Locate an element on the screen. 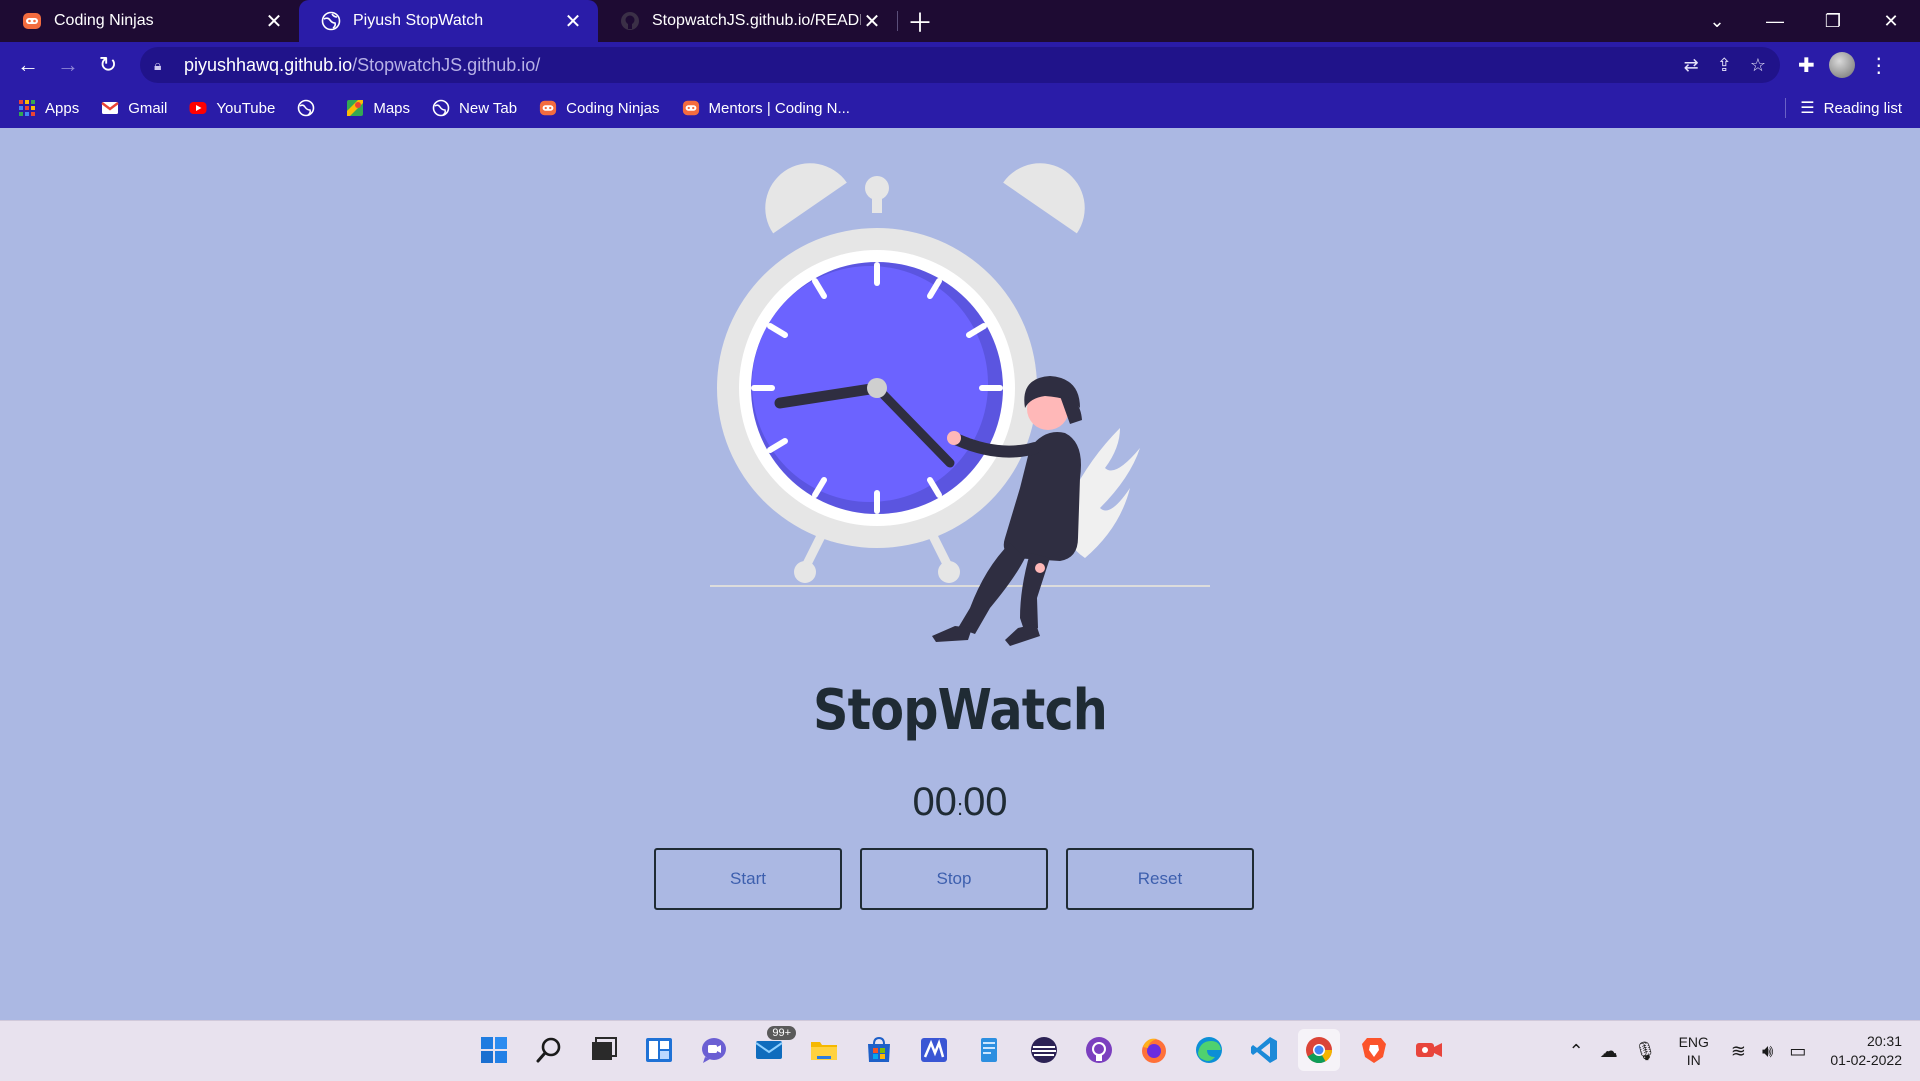 The height and width of the screenshot is (1081, 1920). taskbar-recorder is located at coordinates (1429, 1050).